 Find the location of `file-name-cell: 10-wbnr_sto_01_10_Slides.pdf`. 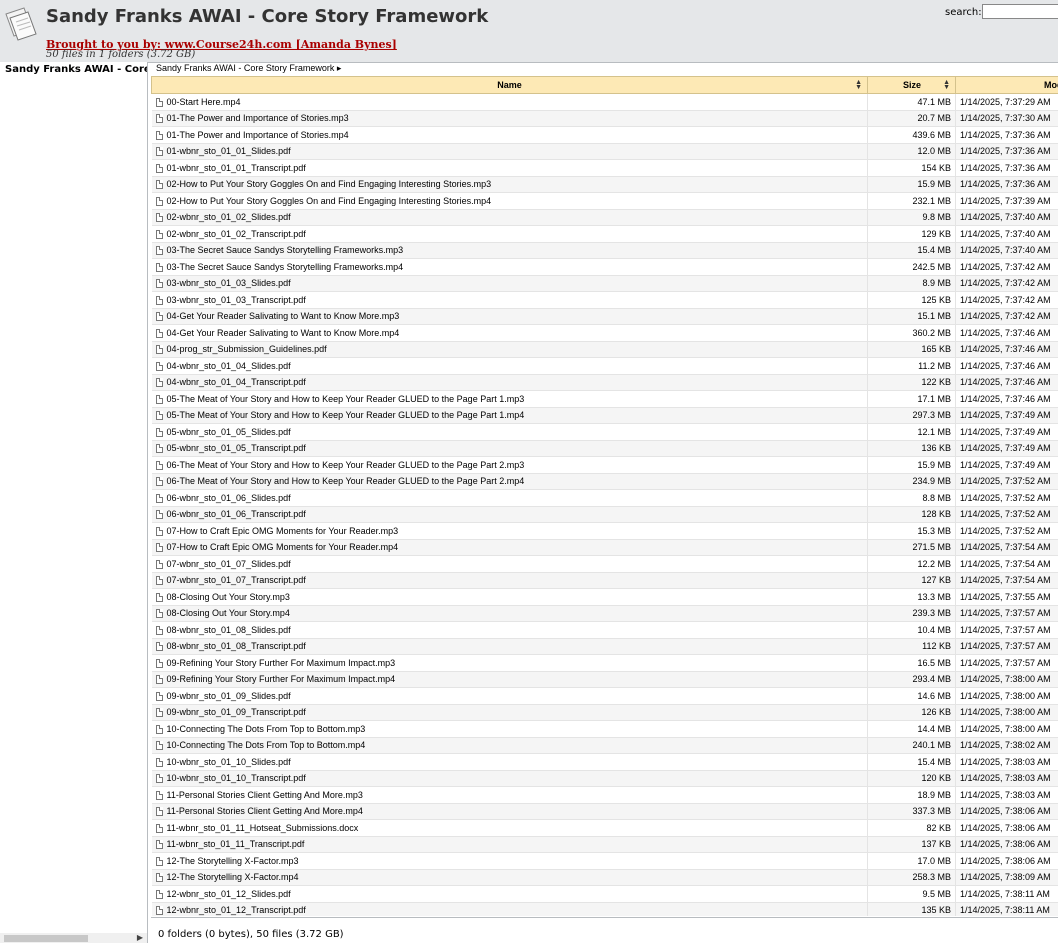

file-name-cell: 10-wbnr_sto_01_10_Slides.pdf is located at coordinates (510, 762).